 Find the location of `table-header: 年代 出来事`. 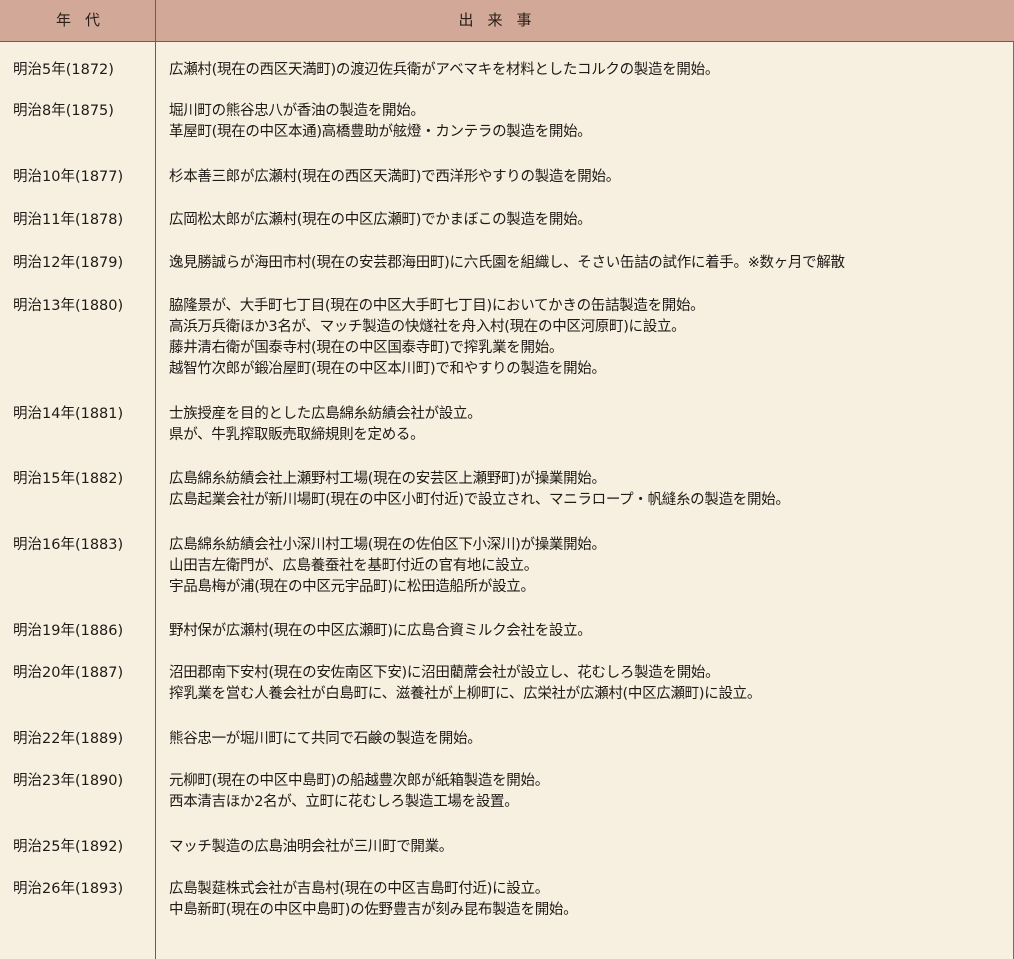

table-header: 年代 出来事 is located at coordinates (507, 21).